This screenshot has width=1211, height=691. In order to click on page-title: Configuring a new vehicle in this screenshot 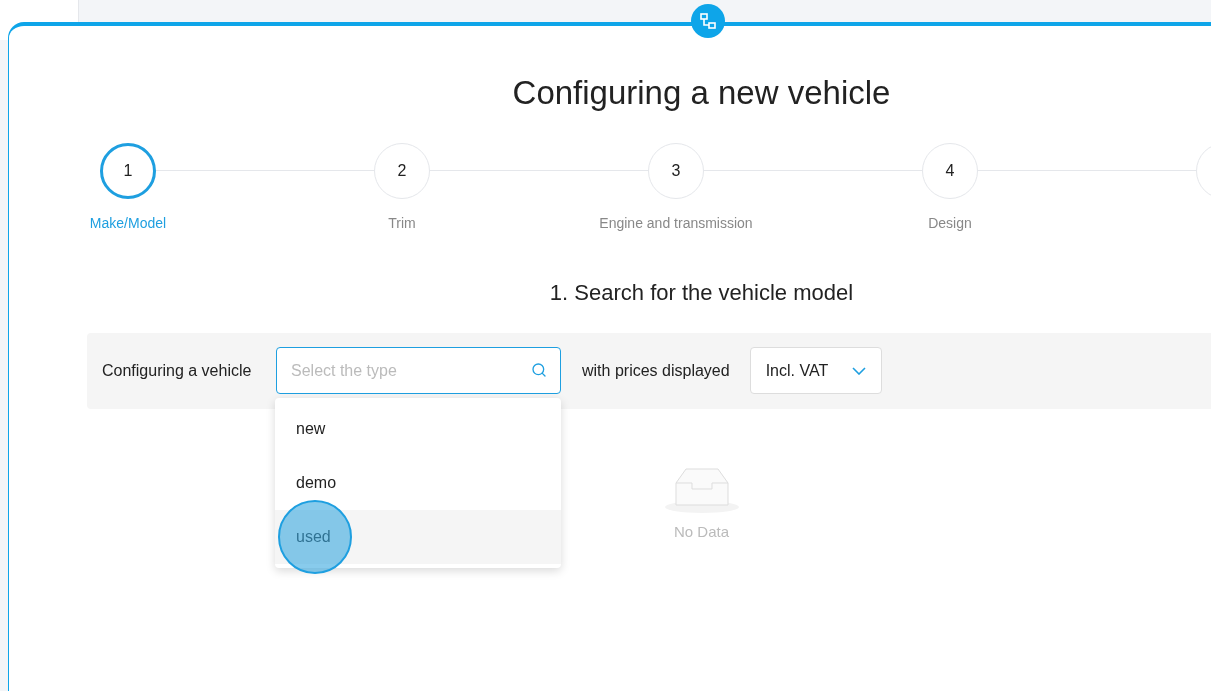, I will do `click(701, 93)`.